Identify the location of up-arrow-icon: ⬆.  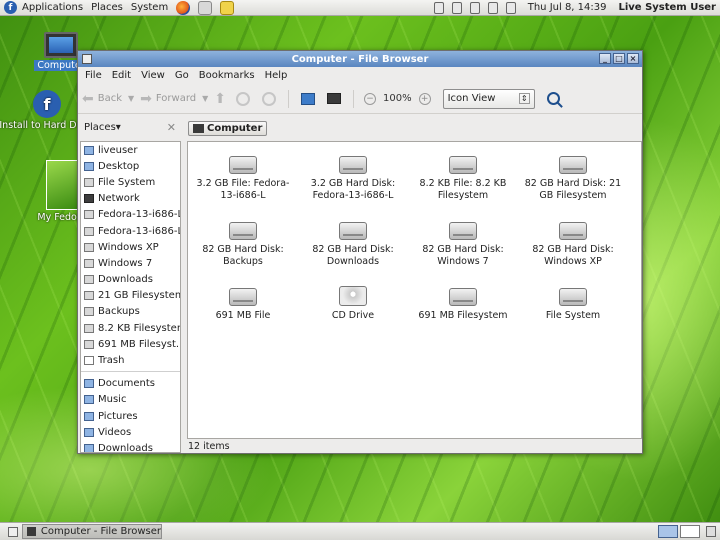
(220, 99).